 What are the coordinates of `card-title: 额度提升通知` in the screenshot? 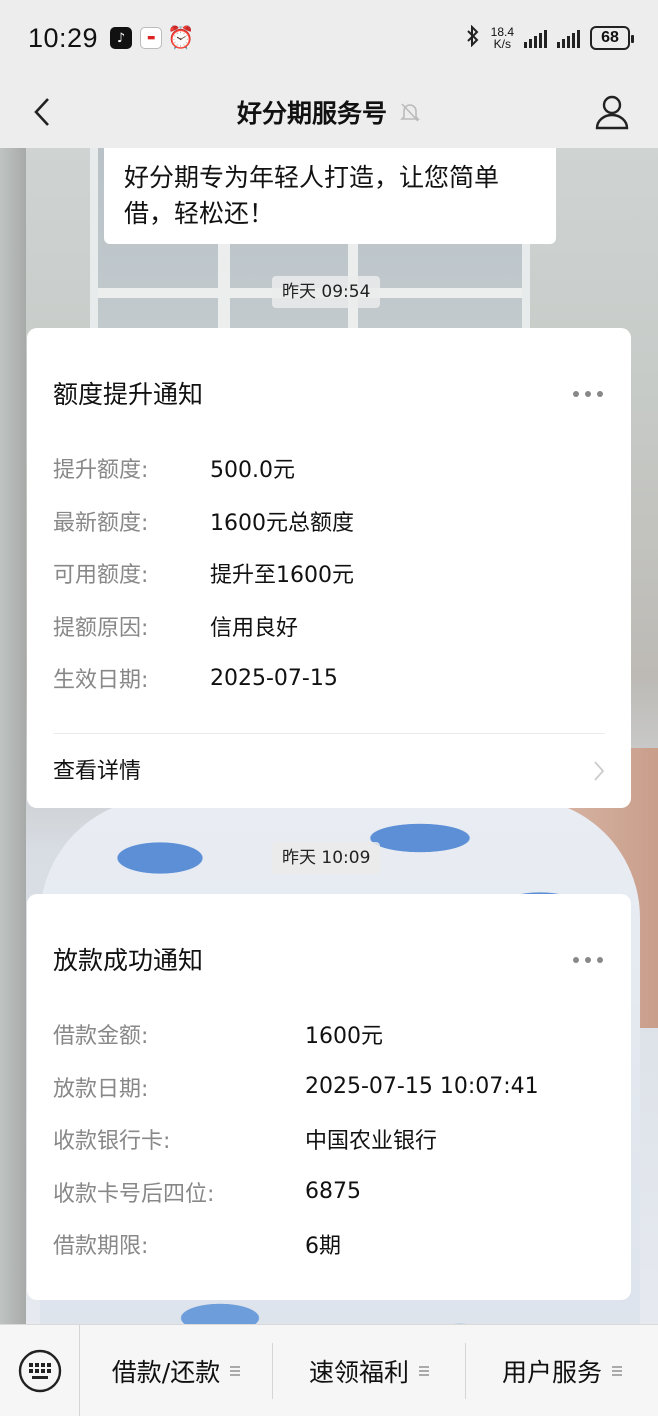 It's located at (128, 394).